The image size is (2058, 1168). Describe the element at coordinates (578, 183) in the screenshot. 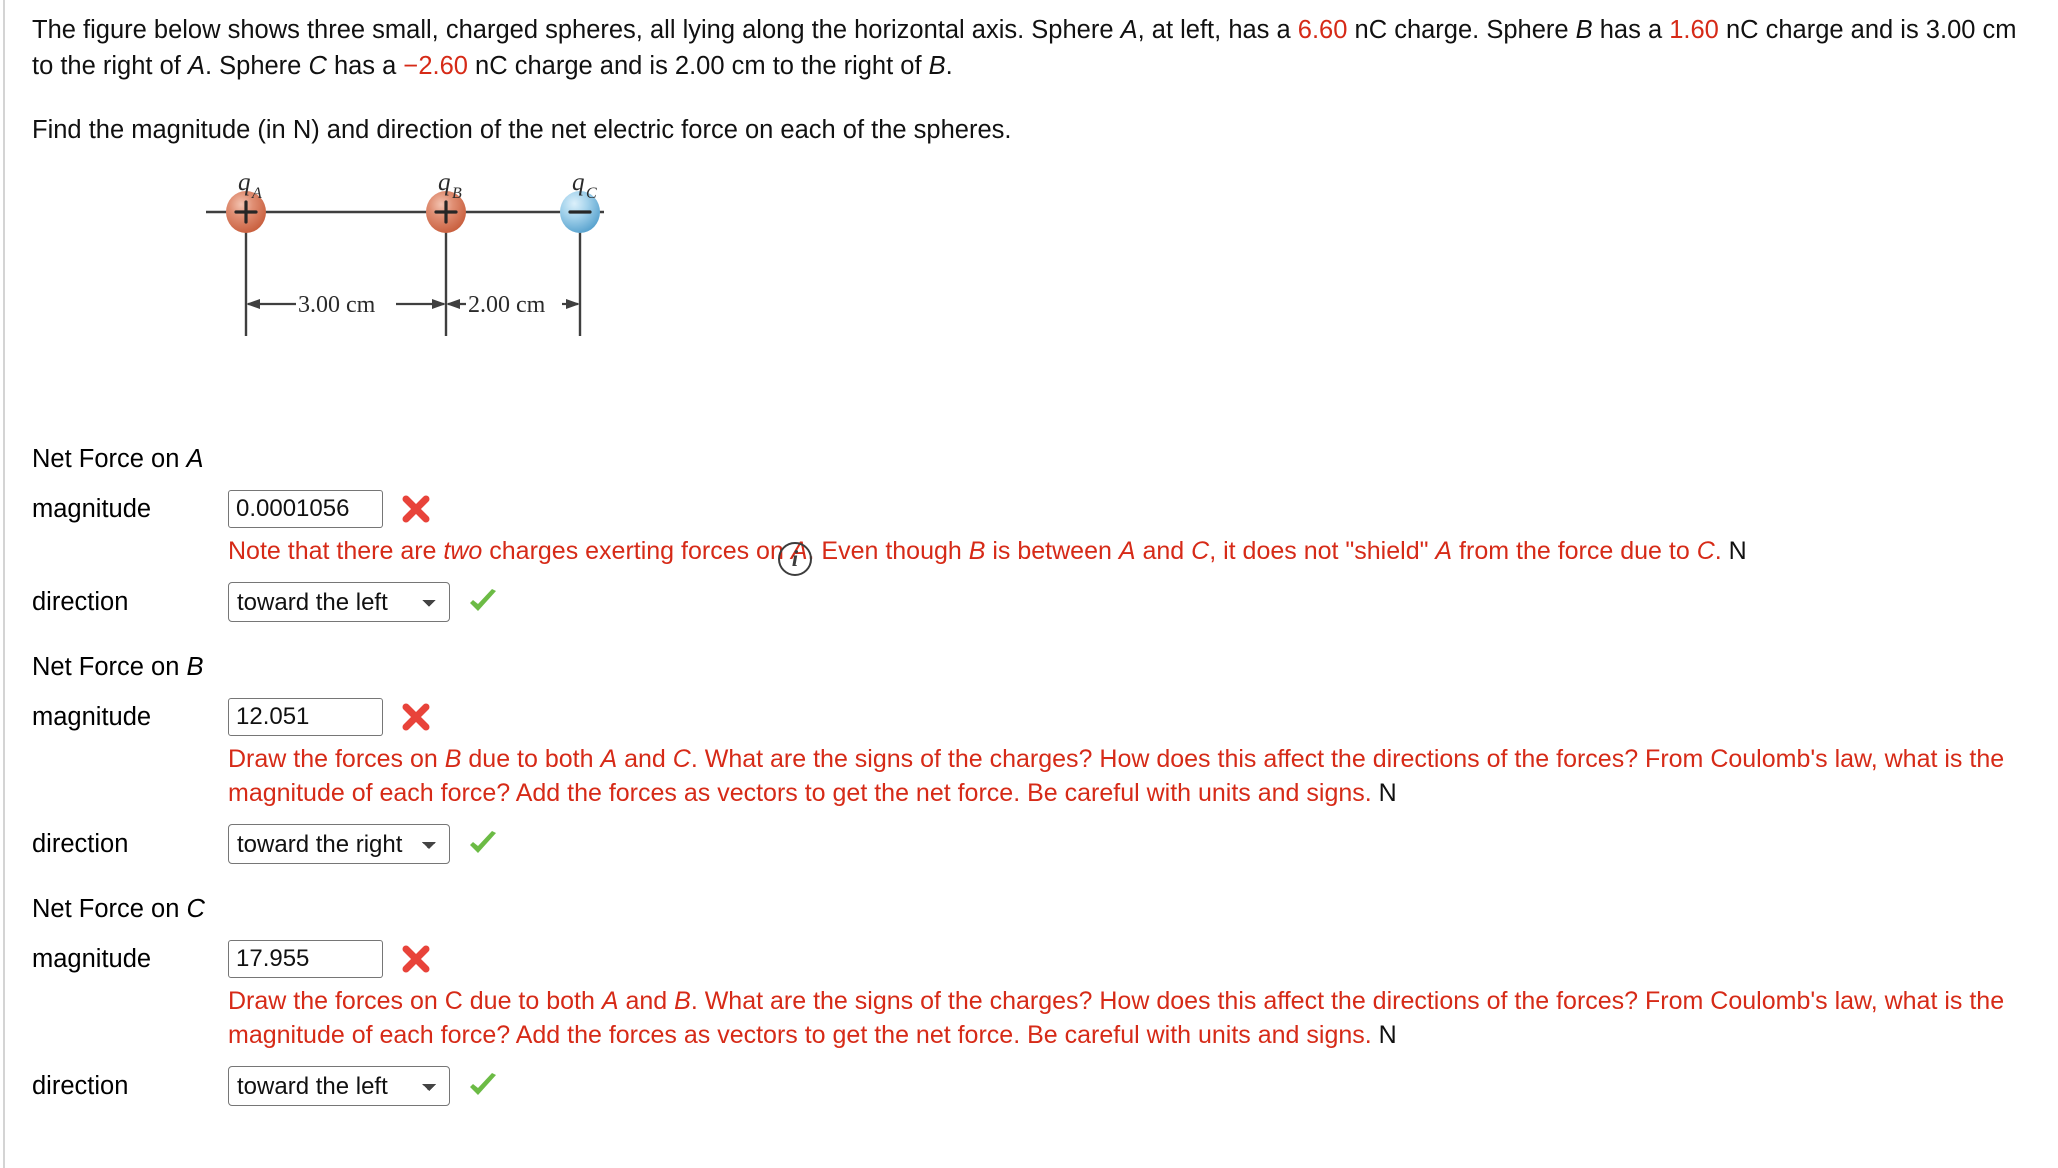

I see `label-qc: q` at that location.